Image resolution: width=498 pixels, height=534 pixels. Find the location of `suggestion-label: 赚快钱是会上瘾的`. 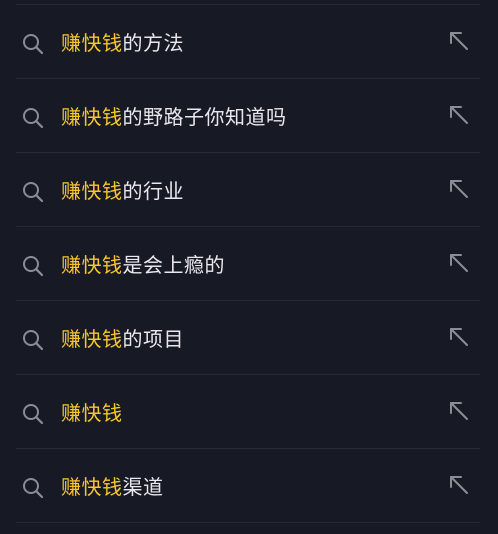

suggestion-label: 赚快钱是会上瘾的 is located at coordinates (143, 265).